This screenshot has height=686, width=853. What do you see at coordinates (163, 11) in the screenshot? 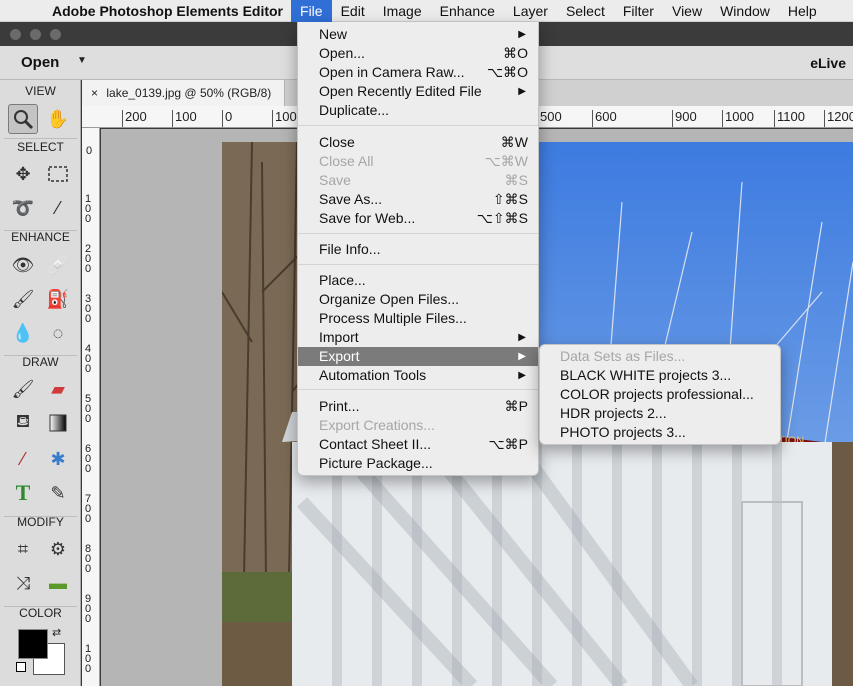
I see `app-name-menu: Adobe Photoshop Elements Editor` at bounding box center [163, 11].